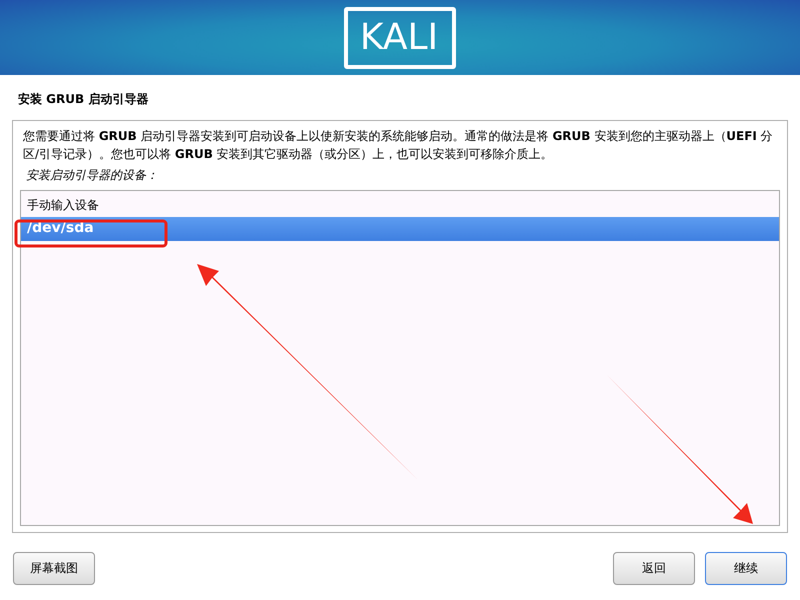  What do you see at coordinates (400, 205) in the screenshot?
I see `device-item: 手动输入设备` at bounding box center [400, 205].